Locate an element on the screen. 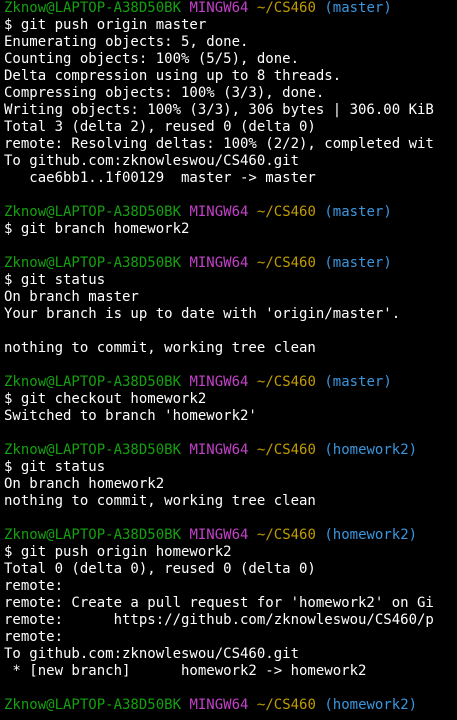  output-line: Switched to branch 'homework2' is located at coordinates (130, 416).